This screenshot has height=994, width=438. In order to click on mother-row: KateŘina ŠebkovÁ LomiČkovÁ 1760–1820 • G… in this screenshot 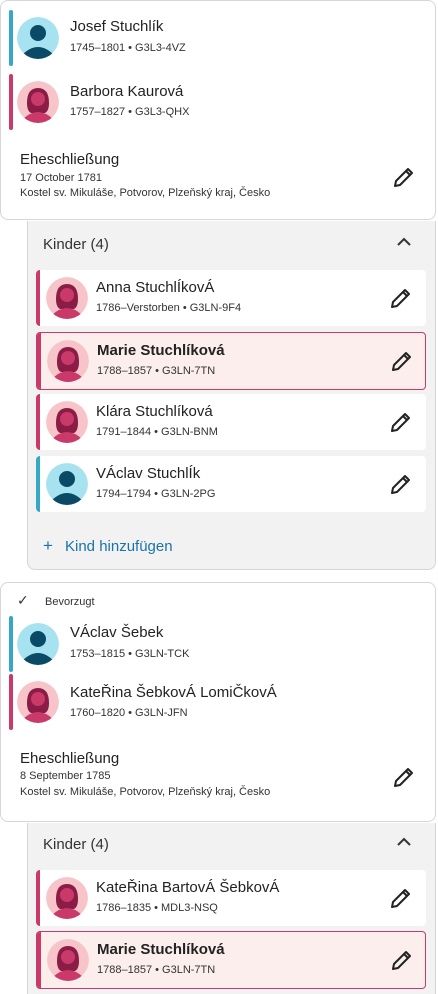, I will do `click(219, 702)`.